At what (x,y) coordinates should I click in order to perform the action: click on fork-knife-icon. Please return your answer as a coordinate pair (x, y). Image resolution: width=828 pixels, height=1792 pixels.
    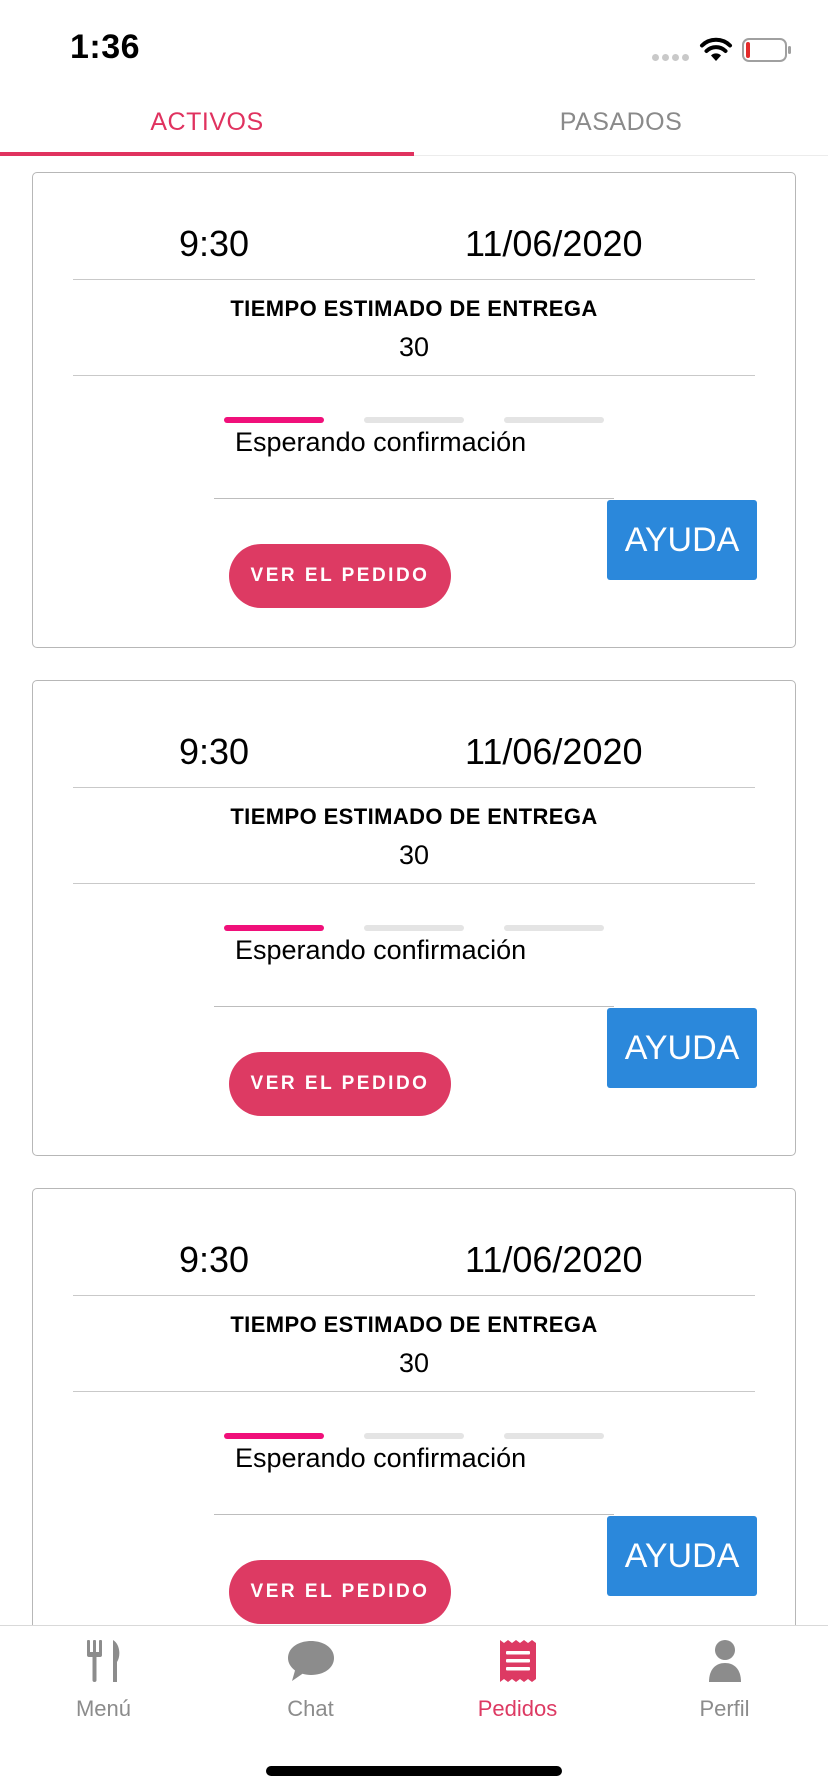
    Looking at the image, I should click on (102, 1661).